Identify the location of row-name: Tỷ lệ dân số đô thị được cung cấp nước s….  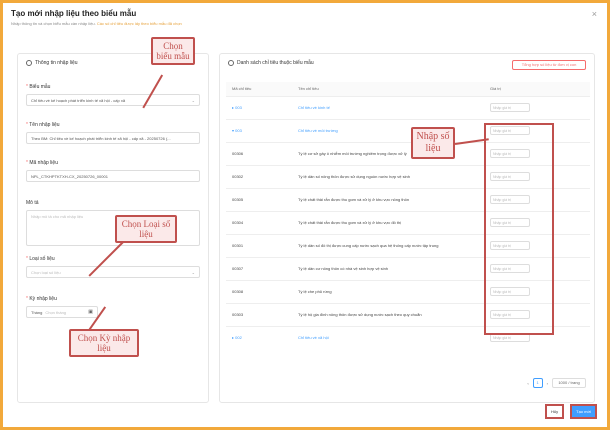
(388, 245).